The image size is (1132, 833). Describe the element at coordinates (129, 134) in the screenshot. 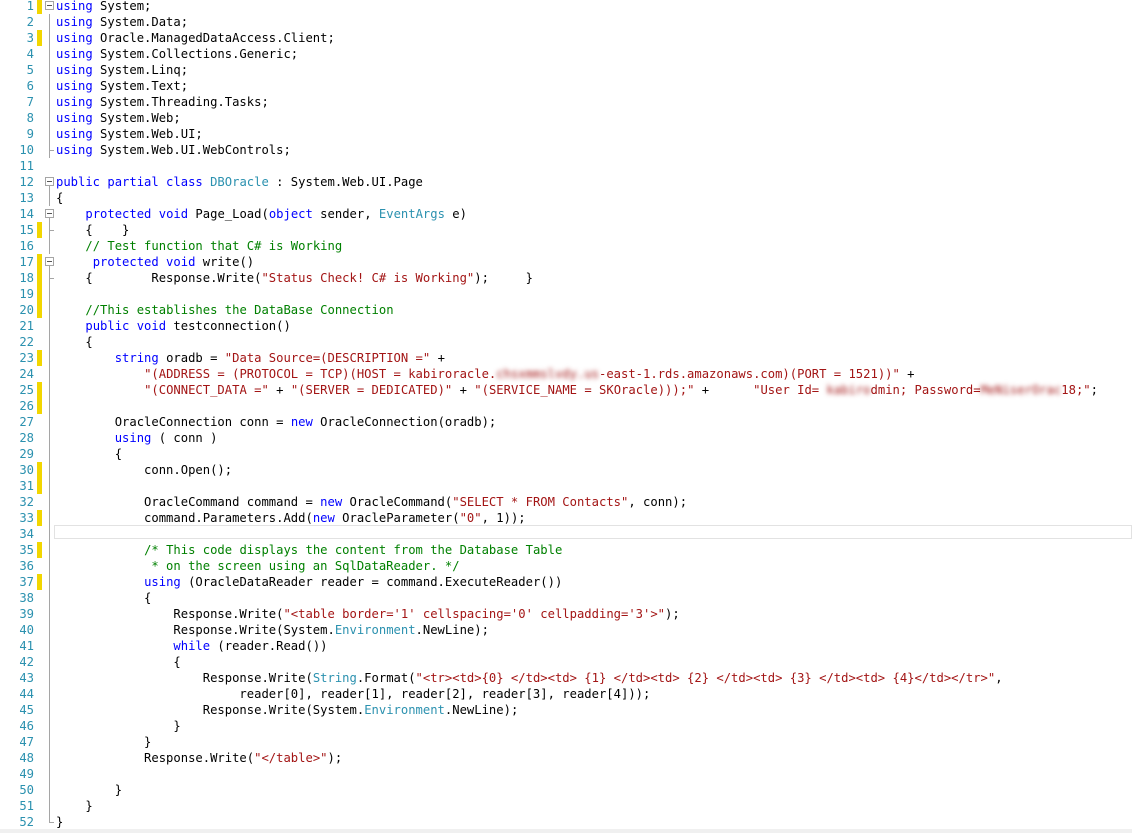

I see `code-text: using System.Web.UI;` at that location.